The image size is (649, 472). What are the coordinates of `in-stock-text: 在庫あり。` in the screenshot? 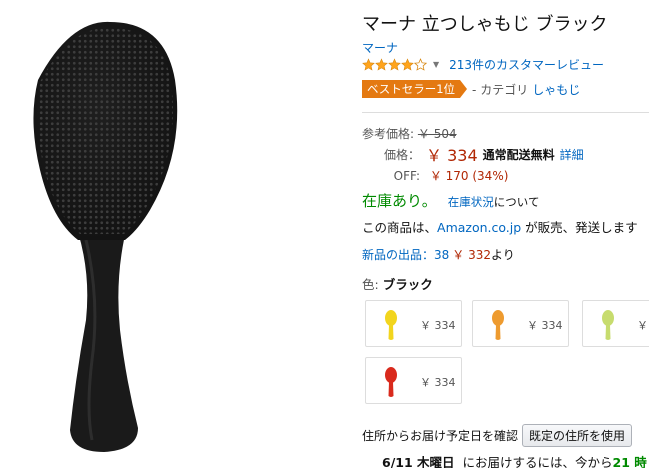 It's located at (399, 201).